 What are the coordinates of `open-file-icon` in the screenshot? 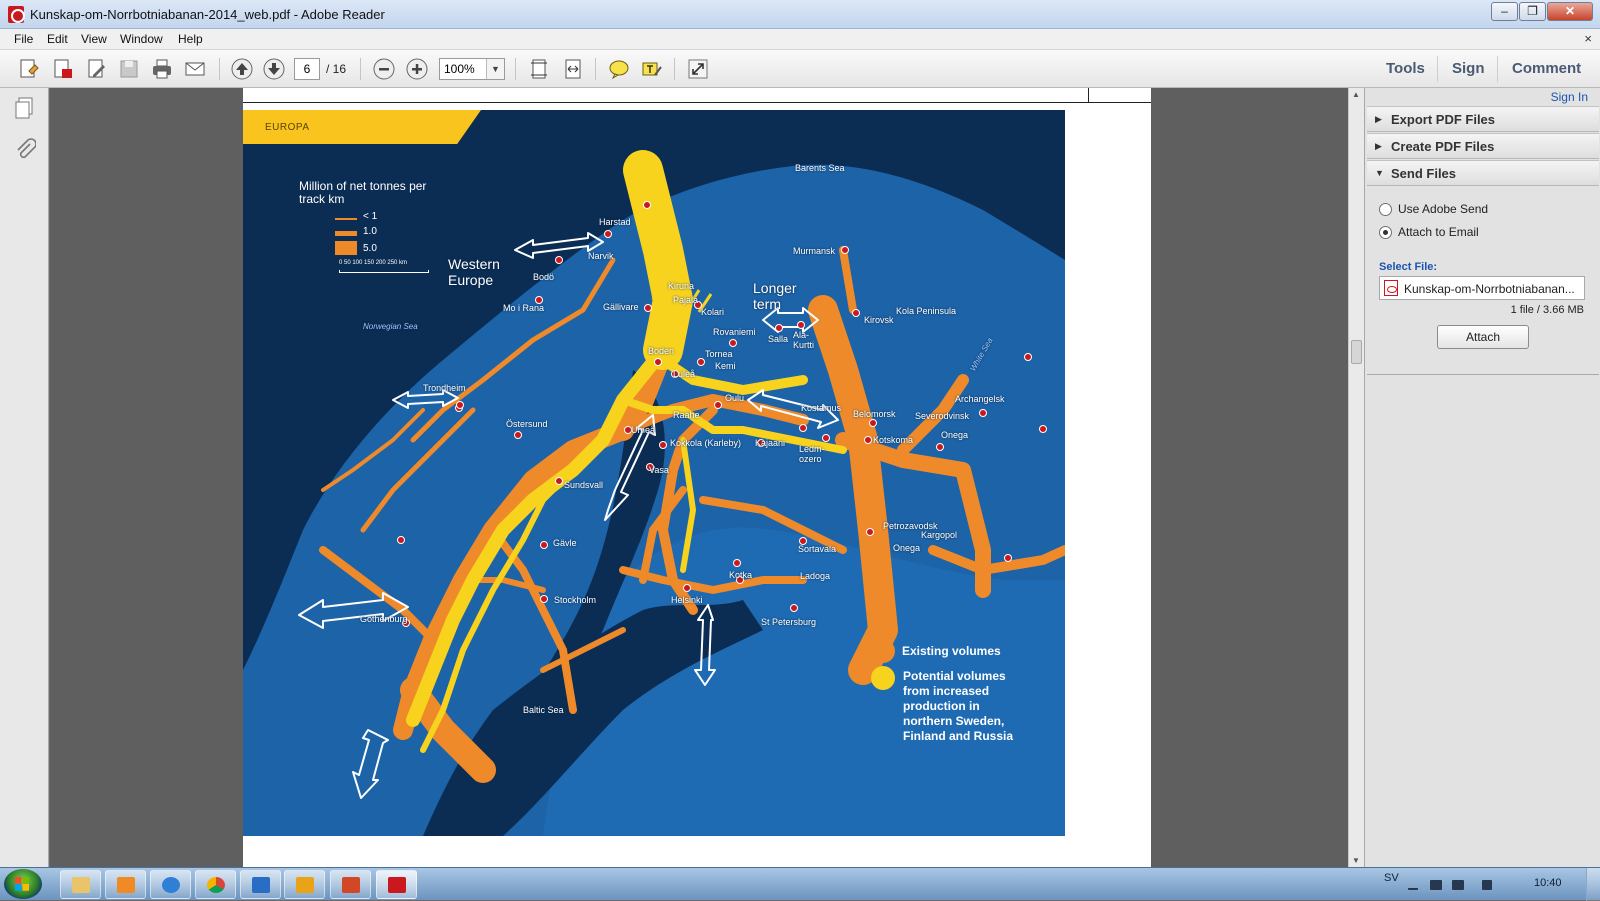 It's located at (63, 69).